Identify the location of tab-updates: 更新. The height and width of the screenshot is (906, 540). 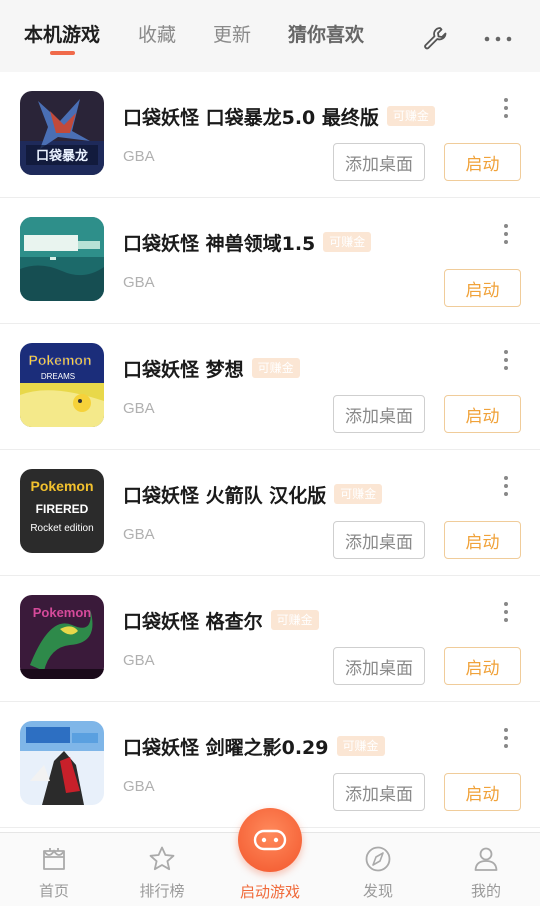
(232, 35).